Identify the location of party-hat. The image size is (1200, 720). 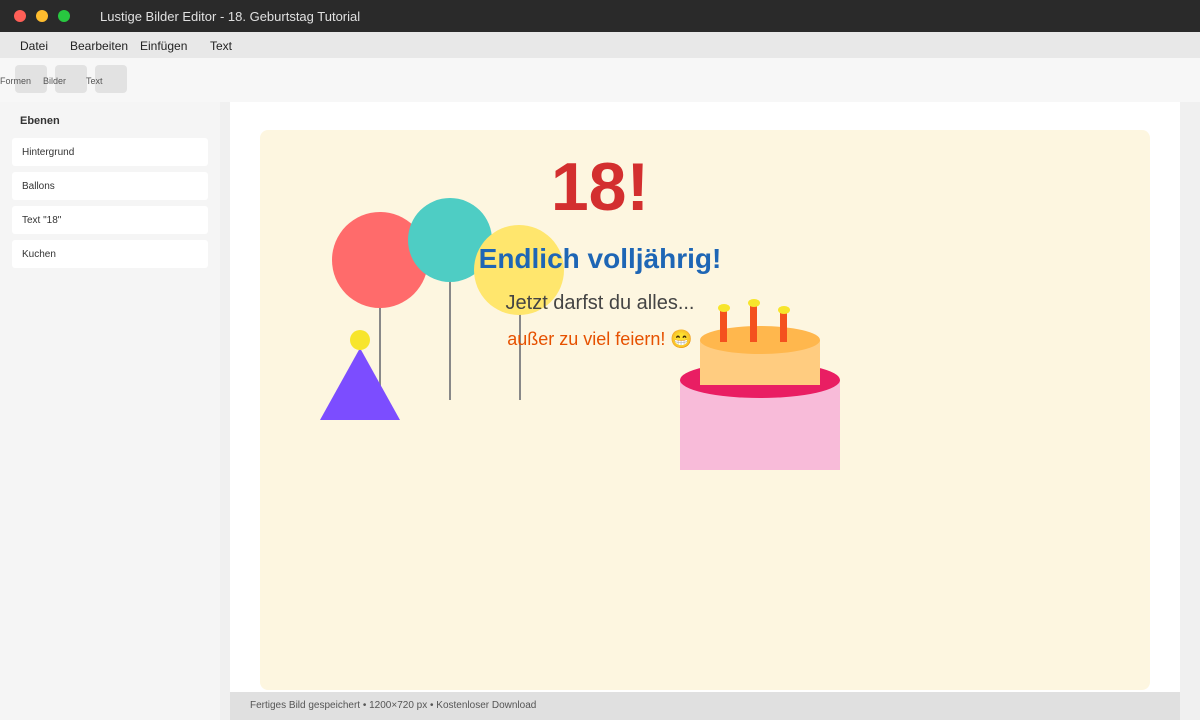
(360, 374).